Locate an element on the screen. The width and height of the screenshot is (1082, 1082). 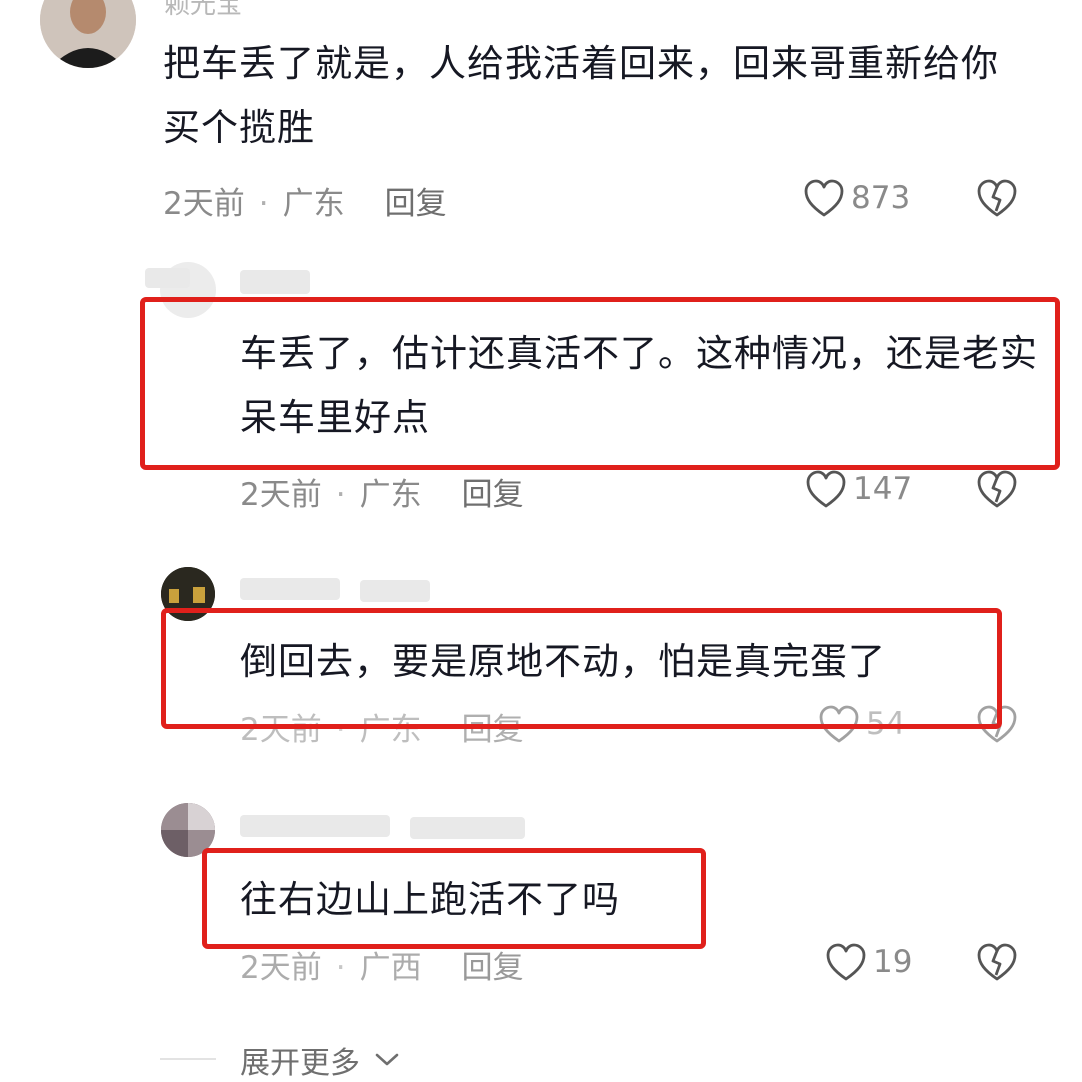
like-button: 873 is located at coordinates (856, 198).